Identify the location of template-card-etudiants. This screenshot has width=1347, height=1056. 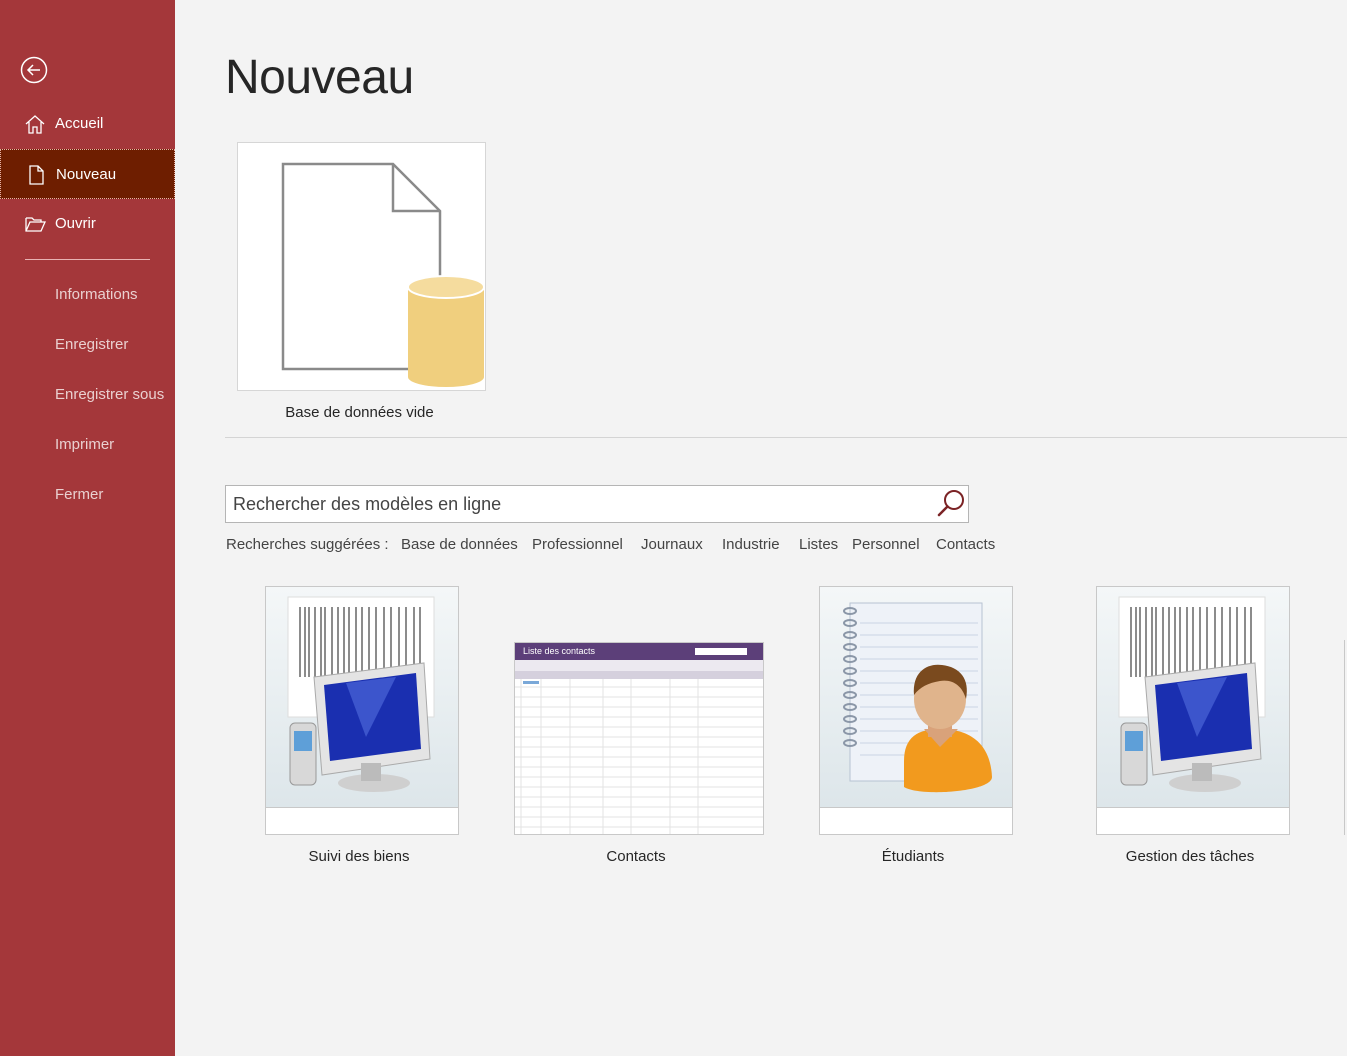
(916, 710).